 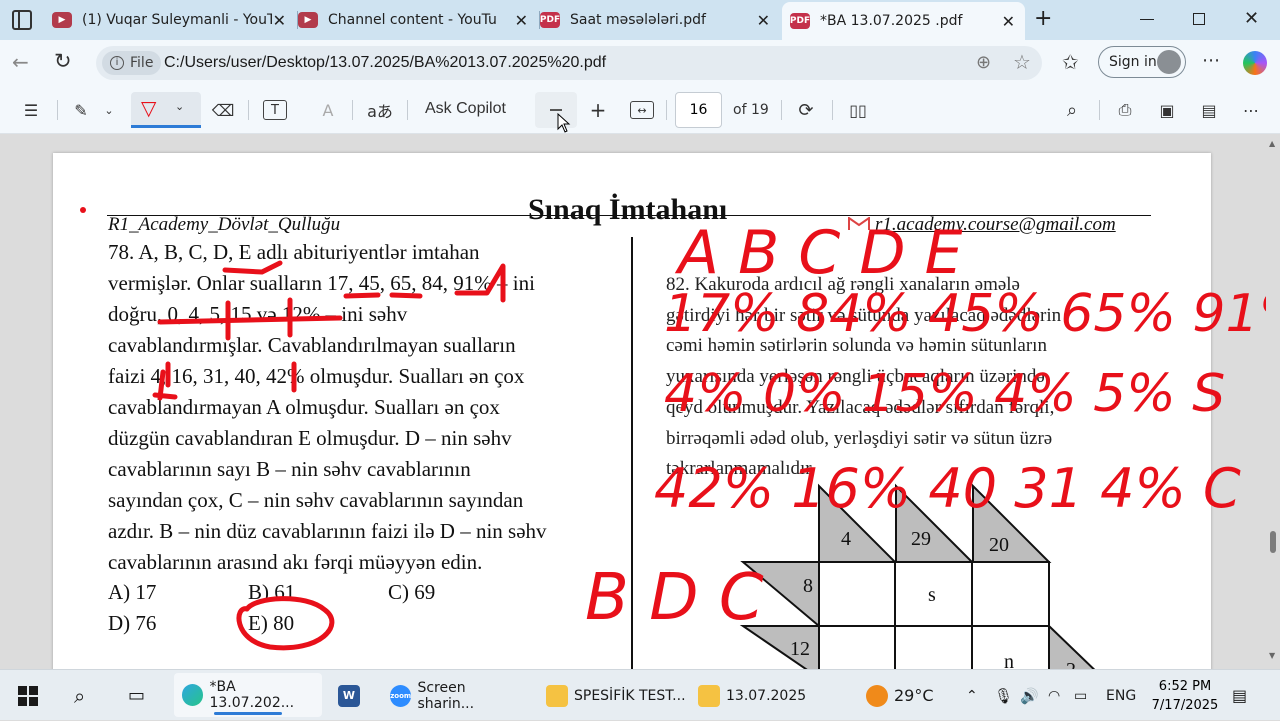 I want to click on tab-youtube: ▶ (1) Vuqar Suleymanli - YouTube ✕, so click(x=174, y=20).